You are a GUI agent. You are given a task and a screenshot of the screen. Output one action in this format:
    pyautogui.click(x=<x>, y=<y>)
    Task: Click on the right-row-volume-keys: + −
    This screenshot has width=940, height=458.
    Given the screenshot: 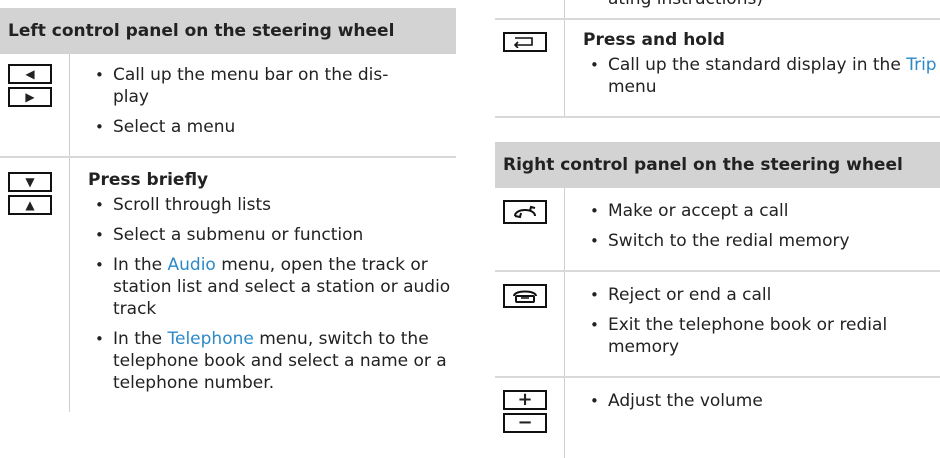 What is the action you would take?
    pyautogui.click(x=530, y=418)
    